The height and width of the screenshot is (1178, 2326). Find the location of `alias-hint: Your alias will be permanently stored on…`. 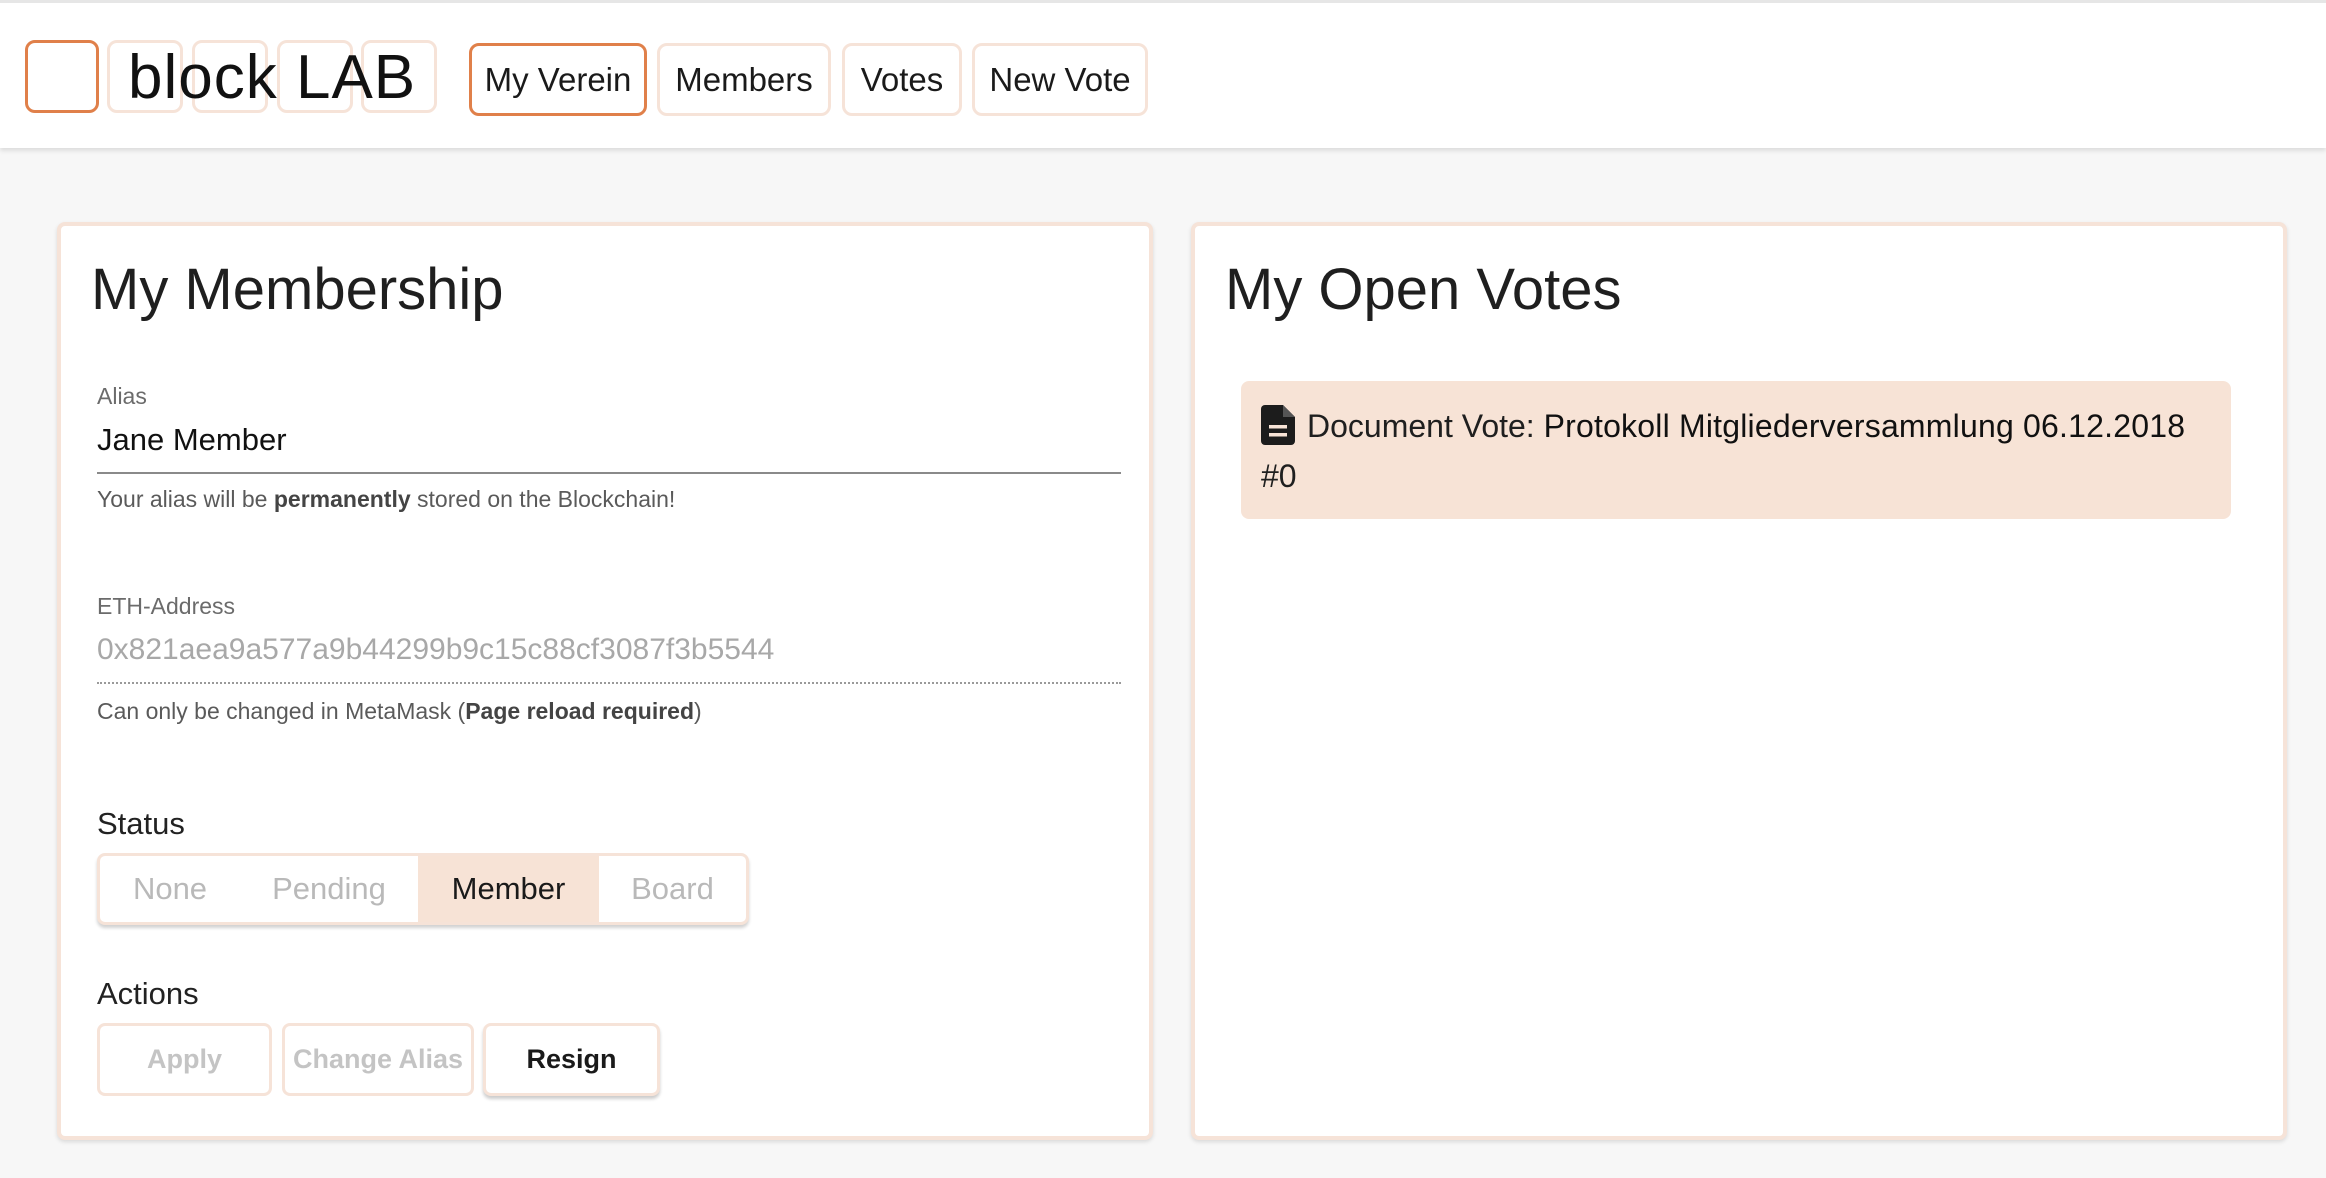

alias-hint: Your alias will be permanently stored on… is located at coordinates (386, 499).